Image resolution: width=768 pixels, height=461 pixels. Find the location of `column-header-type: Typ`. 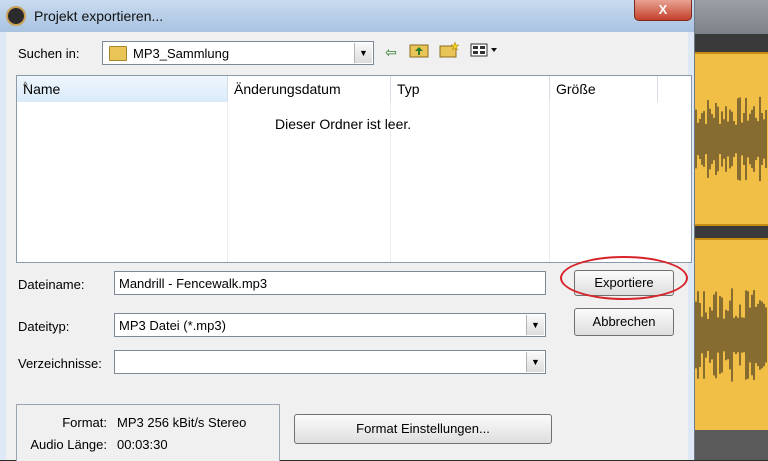

column-header-type: Typ is located at coordinates (470, 89).